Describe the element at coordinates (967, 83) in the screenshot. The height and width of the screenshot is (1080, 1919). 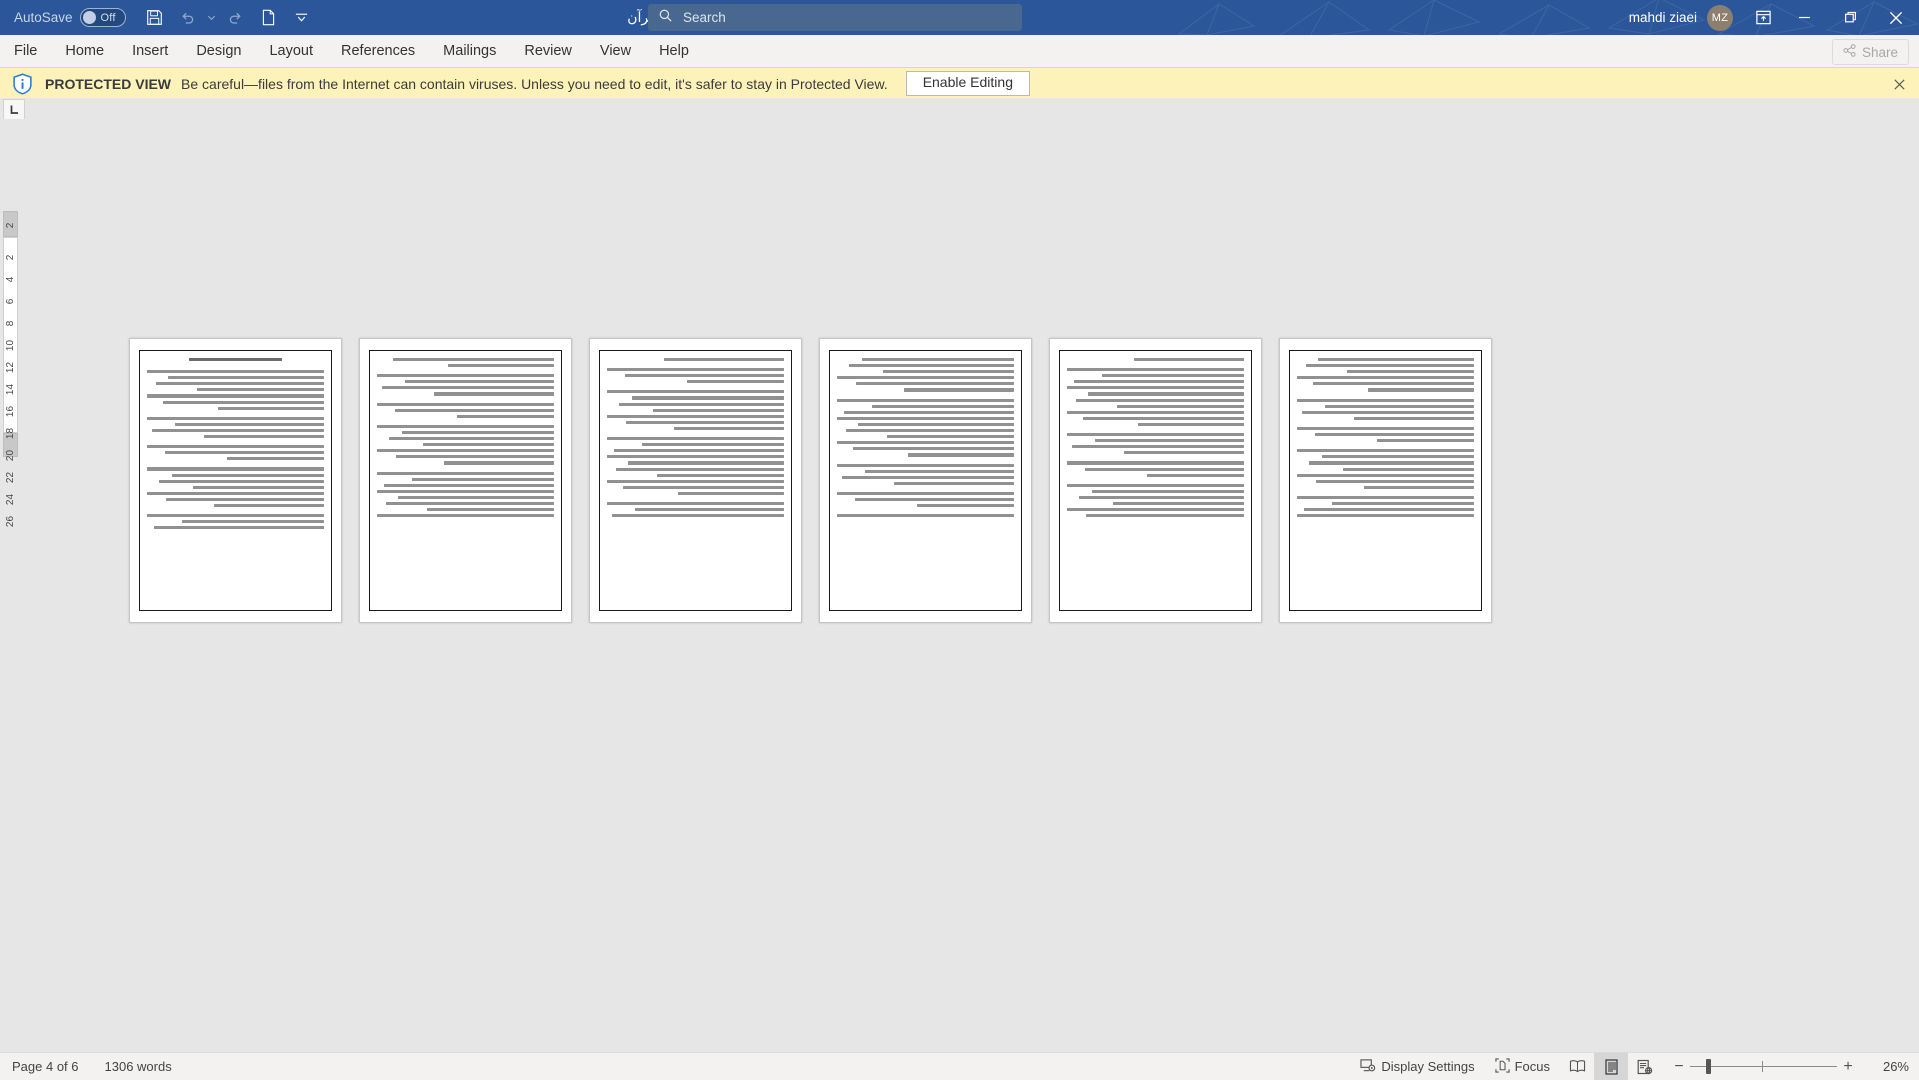
I see `enable-editing-button: Enable Editing` at that location.